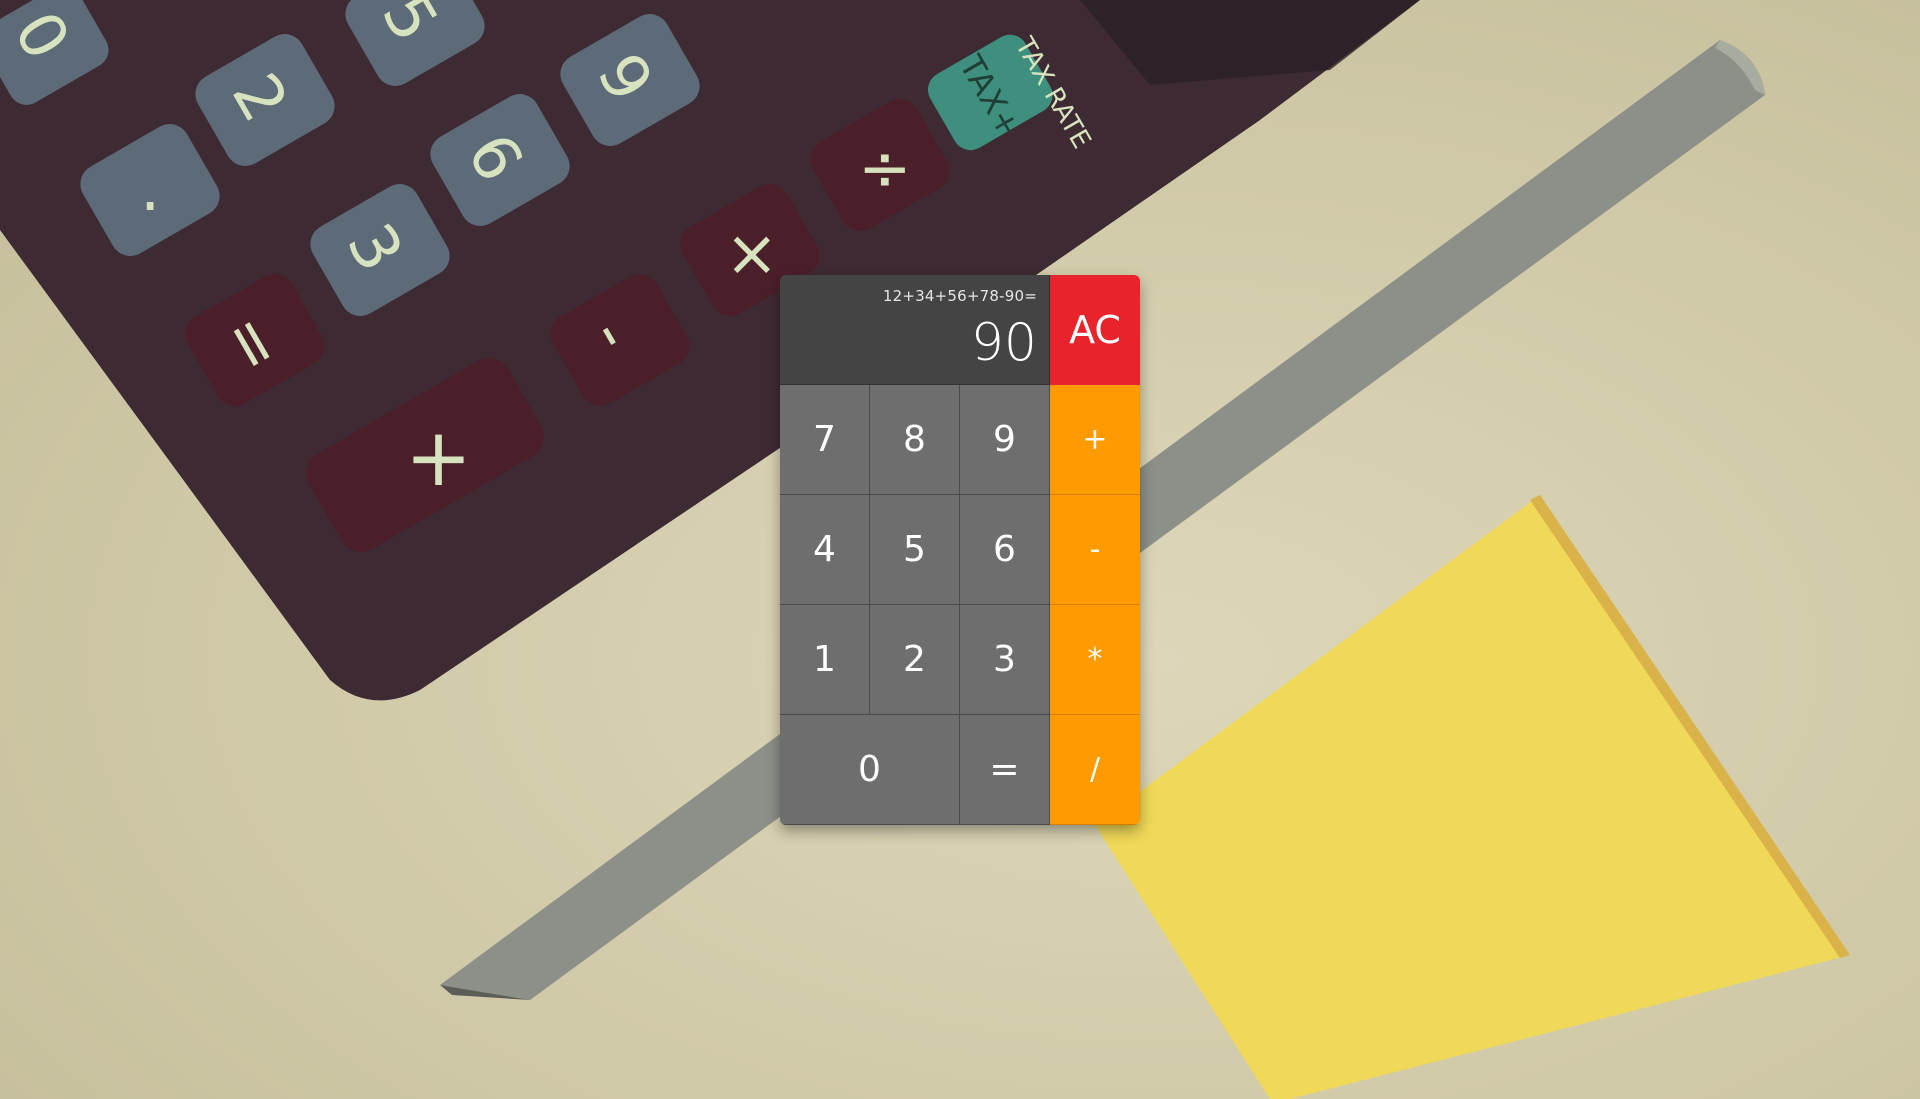 The image size is (1920, 1099). Describe the element at coordinates (1003, 343) in the screenshot. I see `result-display: 90` at that location.